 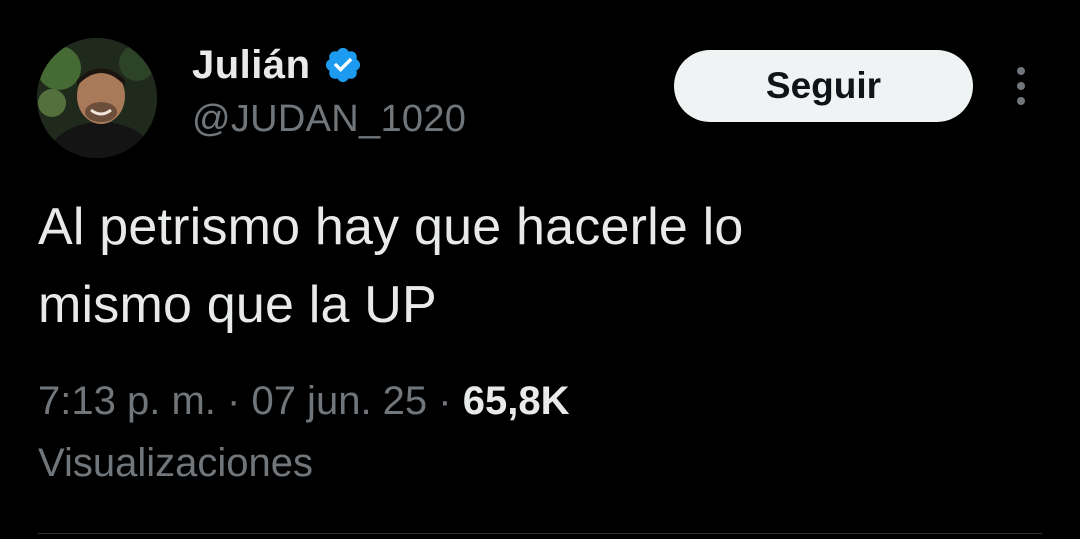 I want to click on views-count: 65,8K, so click(x=516, y=401).